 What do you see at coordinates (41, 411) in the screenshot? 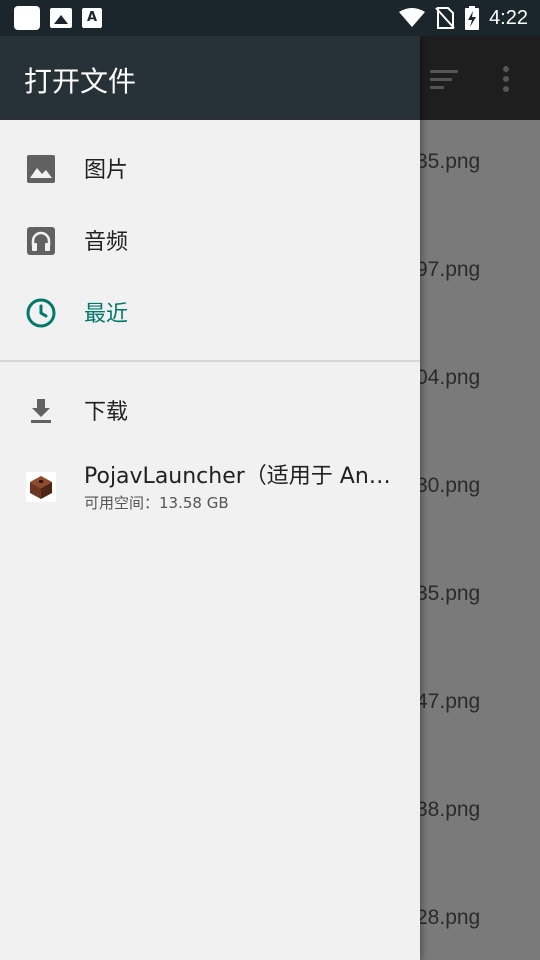
I see `download-icon` at bounding box center [41, 411].